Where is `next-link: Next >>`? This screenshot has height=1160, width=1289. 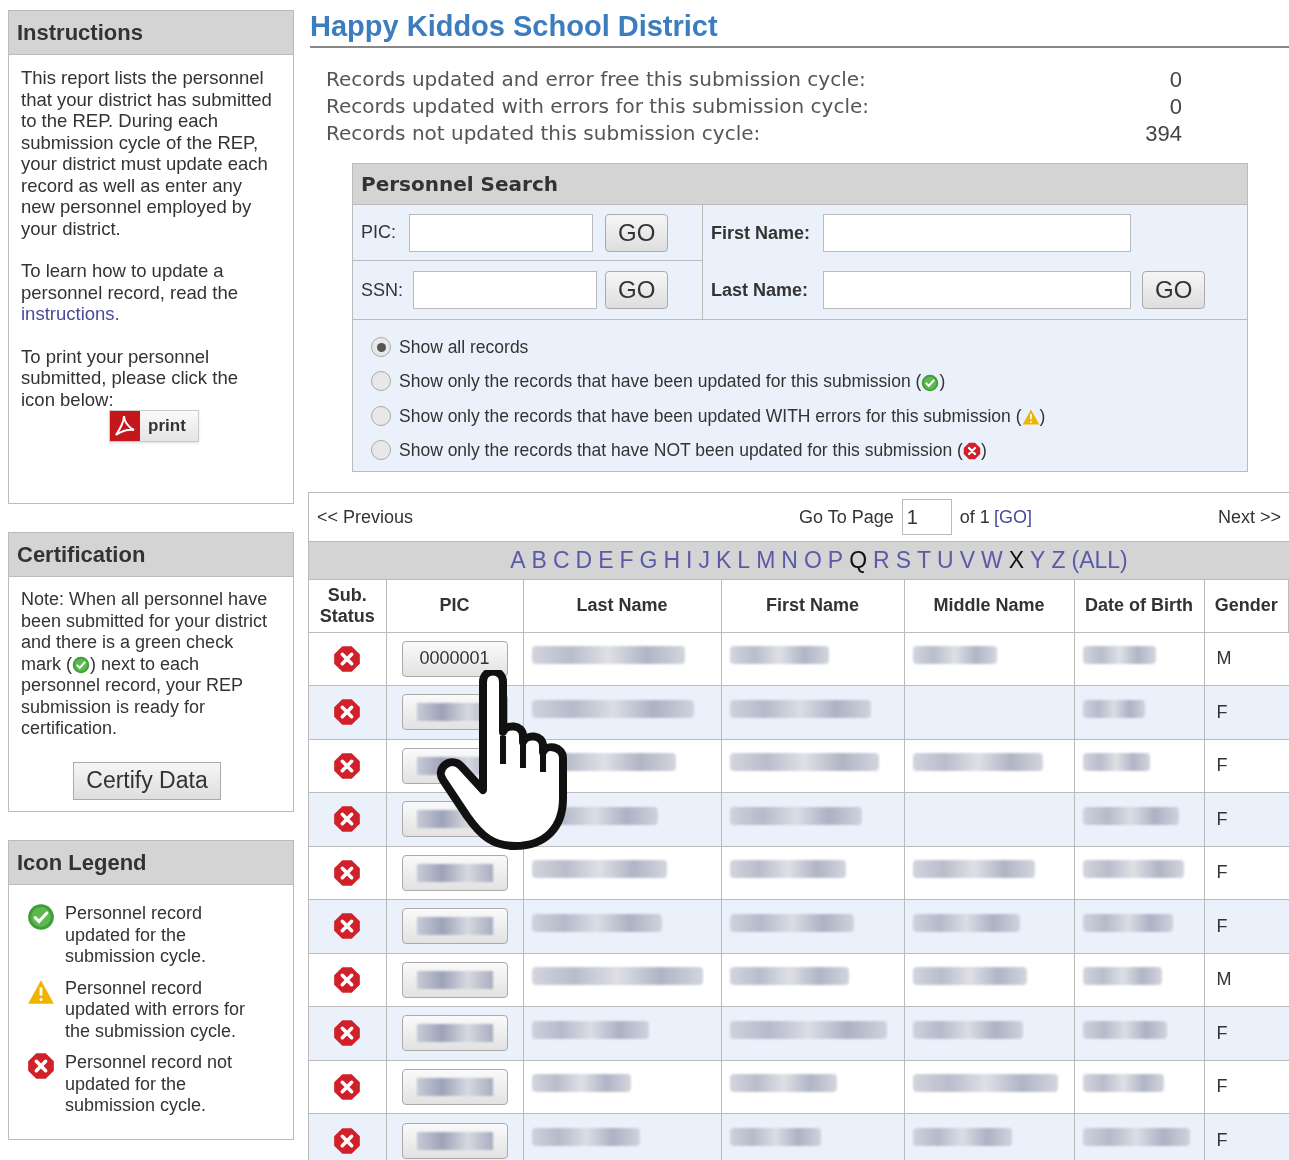
next-link: Next >> is located at coordinates (1249, 517).